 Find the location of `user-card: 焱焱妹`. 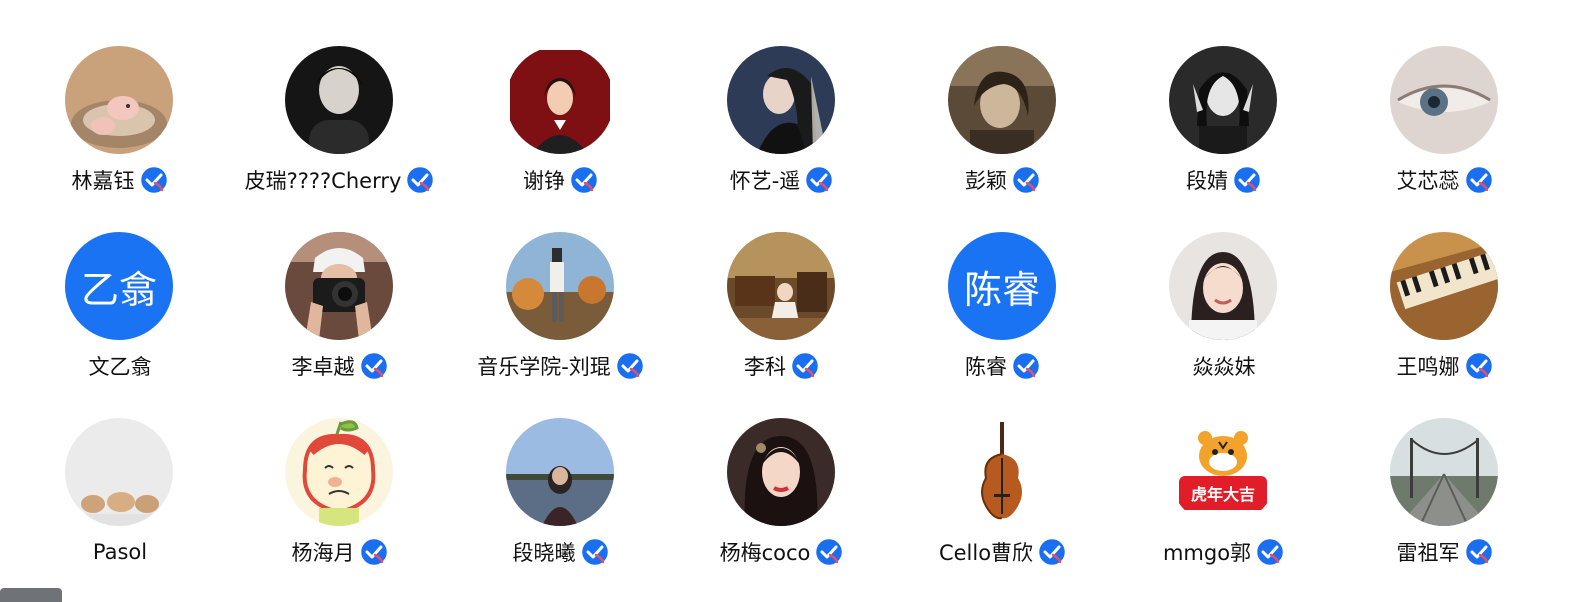

user-card: 焱焱妹 is located at coordinates (1224, 312).